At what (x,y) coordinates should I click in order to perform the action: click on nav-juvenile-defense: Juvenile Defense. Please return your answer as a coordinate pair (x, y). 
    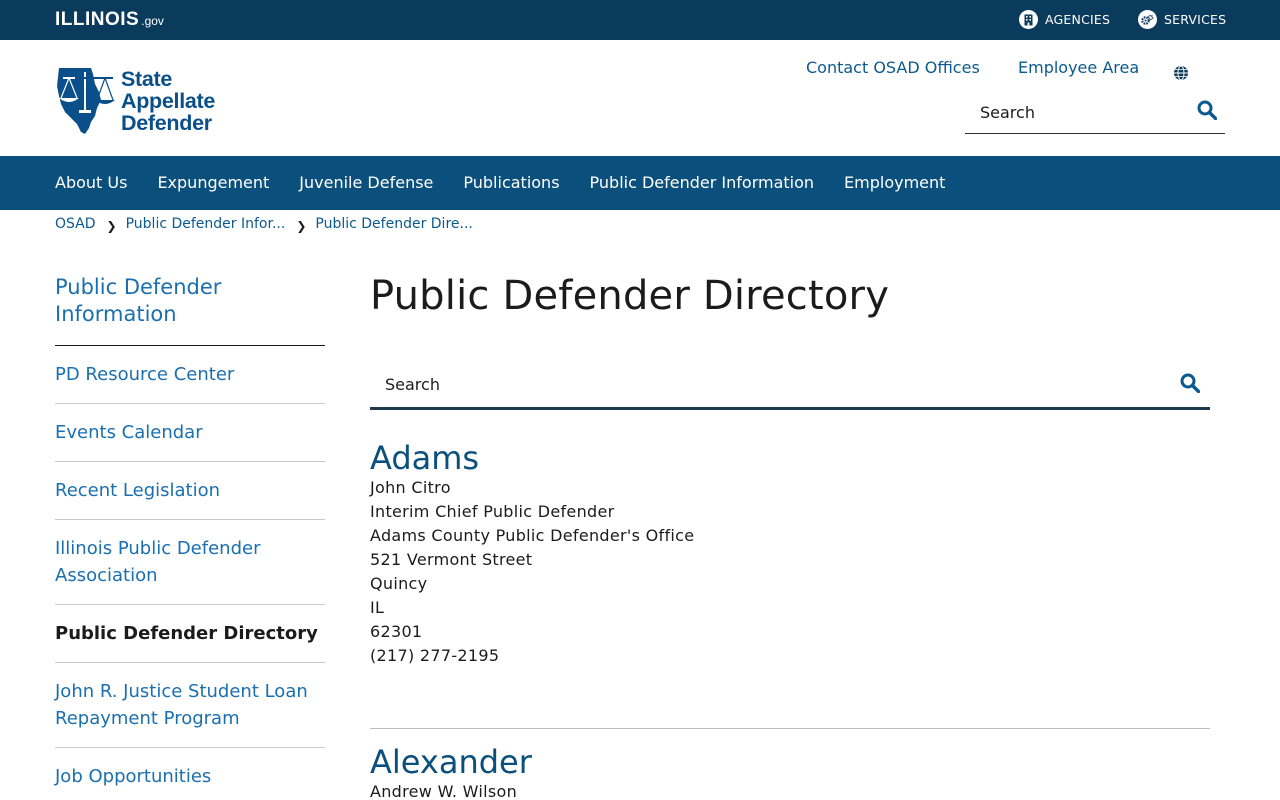
    Looking at the image, I should click on (366, 182).